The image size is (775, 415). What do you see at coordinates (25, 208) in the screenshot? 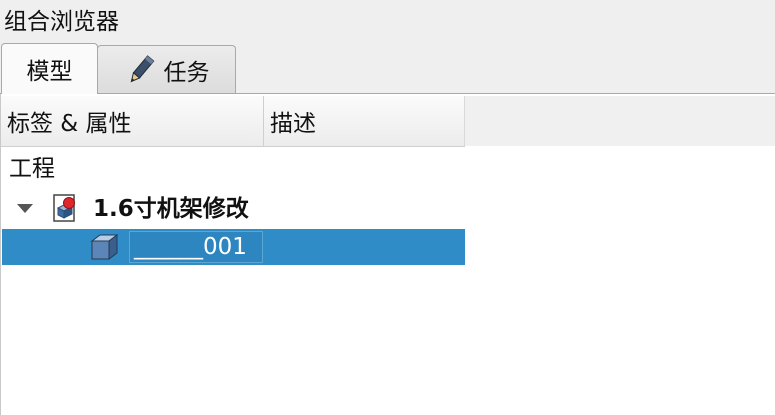
I see `expand-arrow-icon` at bounding box center [25, 208].